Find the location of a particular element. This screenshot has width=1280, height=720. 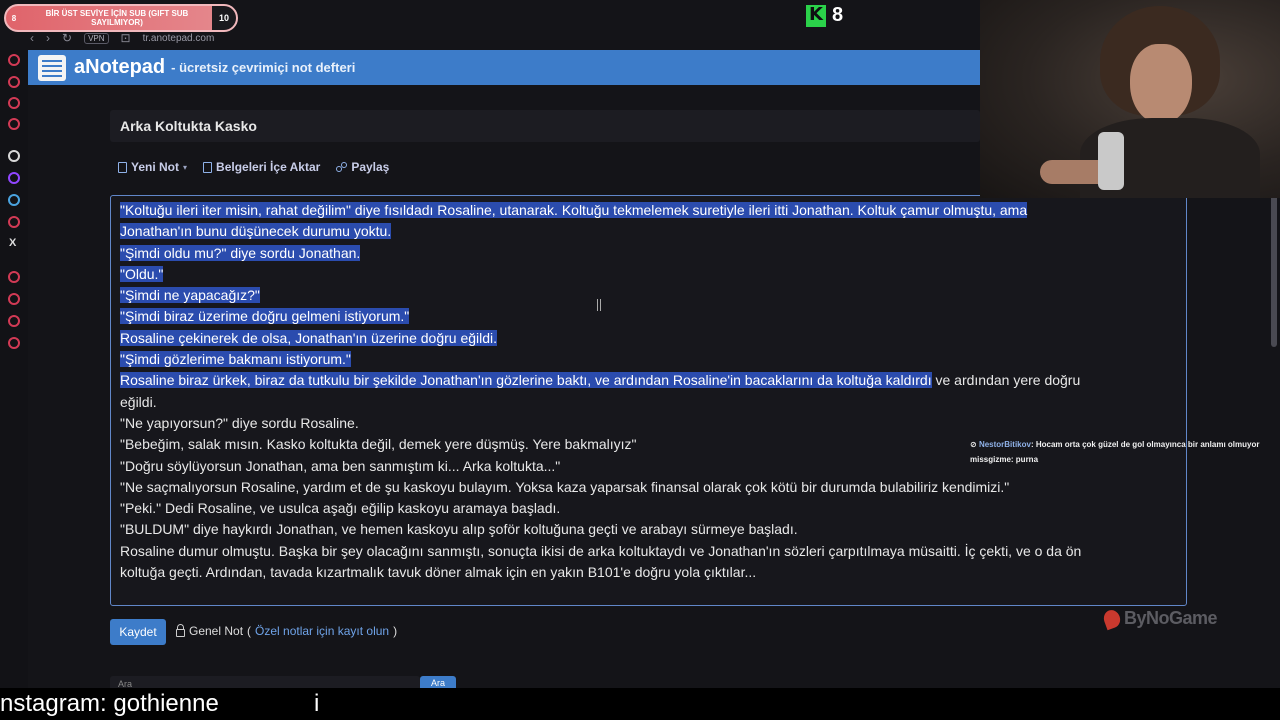

note-visibility: Genel Not (Özel notlar için kayıt olun) is located at coordinates (287, 630).